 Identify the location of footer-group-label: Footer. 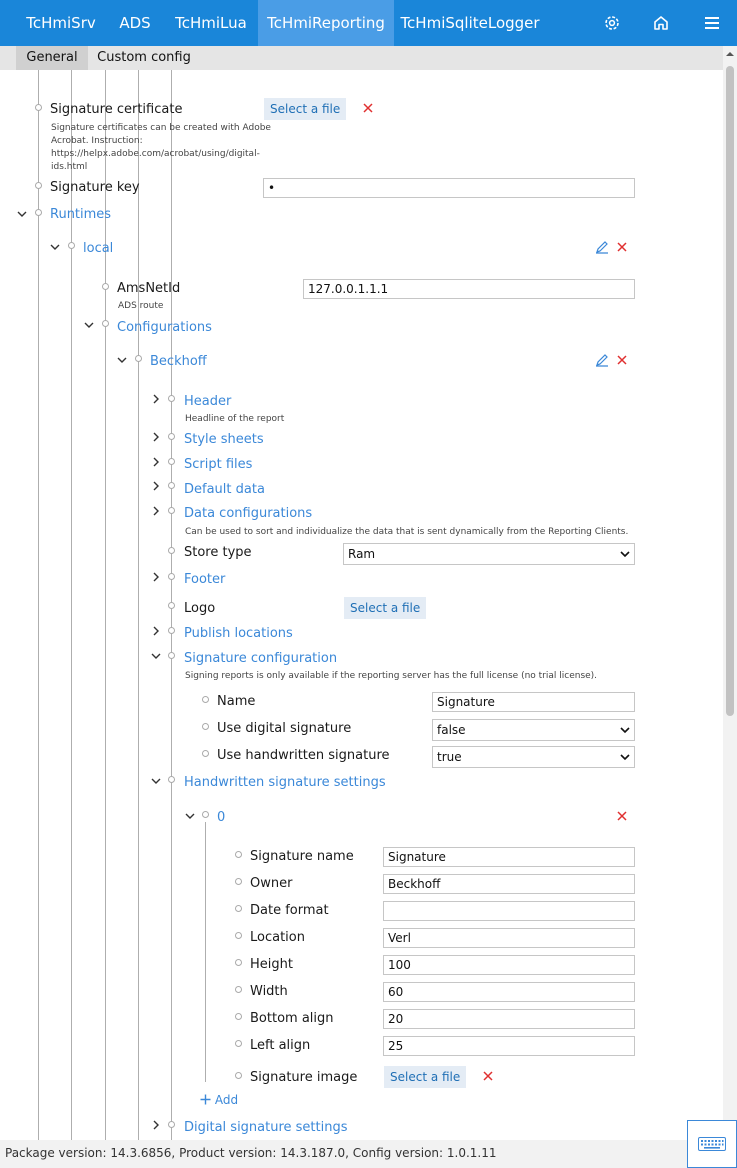
(204, 579).